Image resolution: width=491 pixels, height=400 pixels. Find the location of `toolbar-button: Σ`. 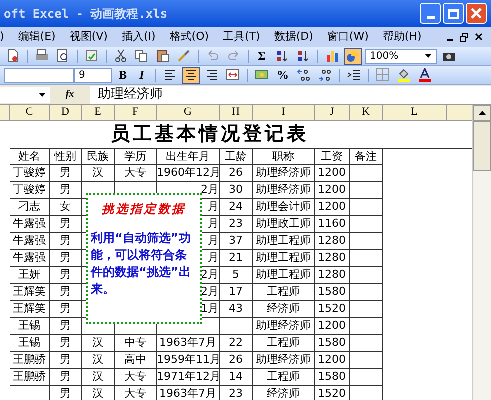

toolbar-button: Σ is located at coordinates (262, 56).